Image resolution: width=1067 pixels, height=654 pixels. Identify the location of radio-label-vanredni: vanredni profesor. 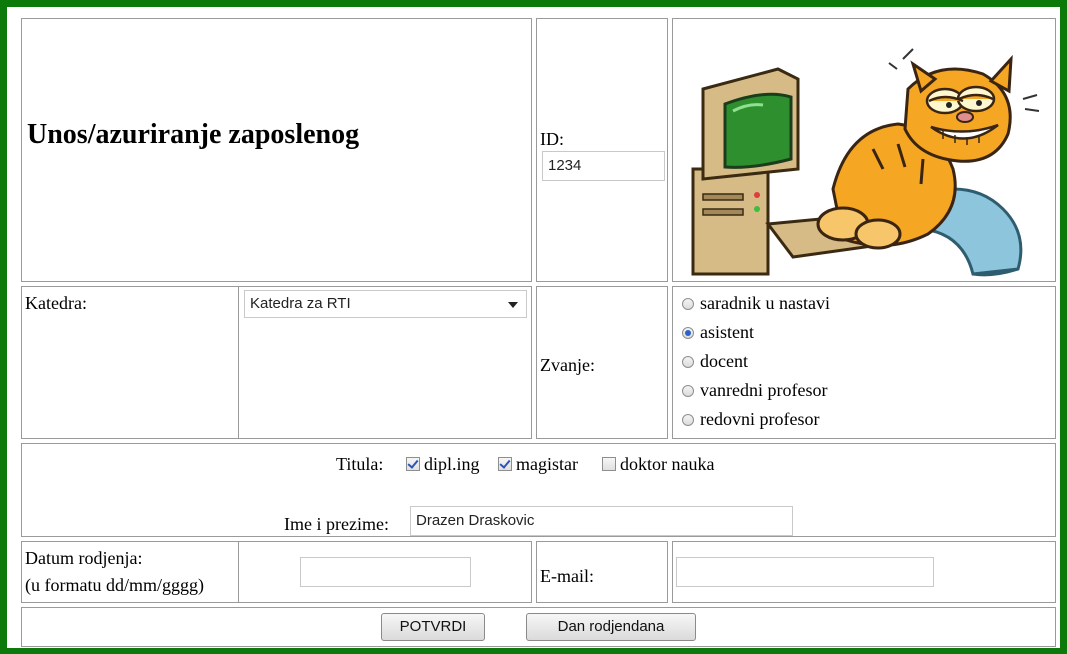
(764, 390).